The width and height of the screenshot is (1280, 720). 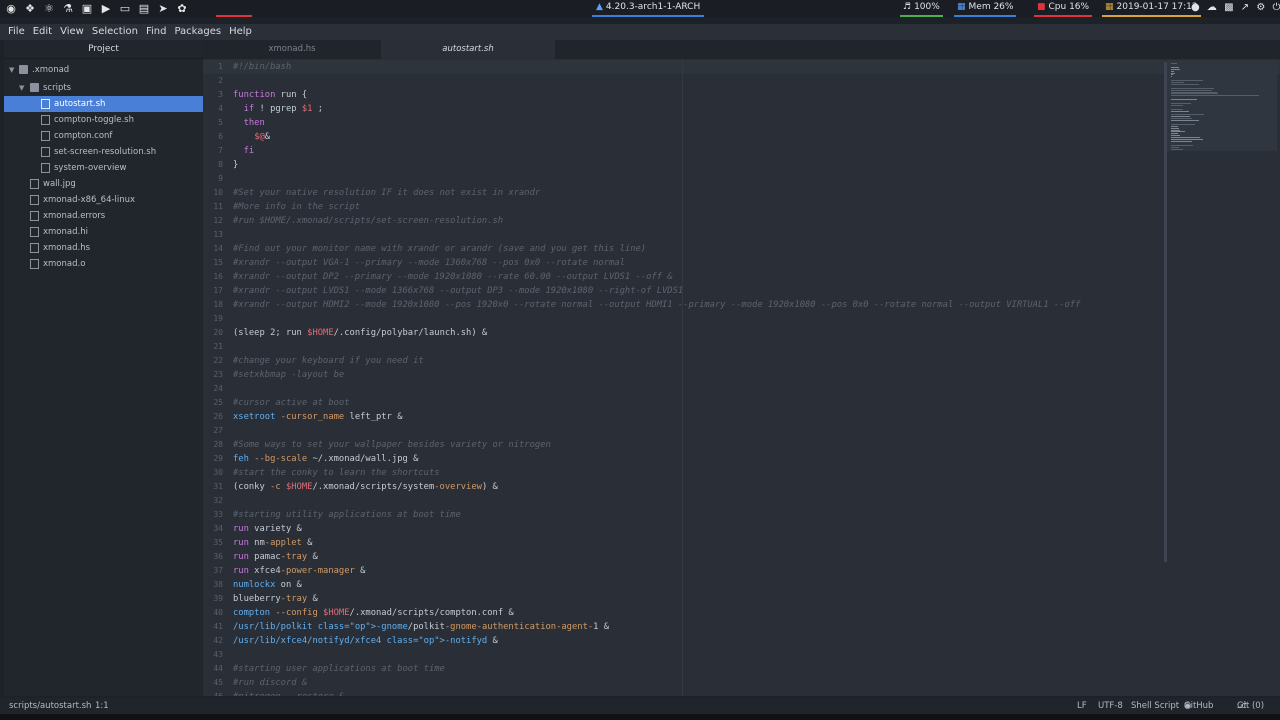 I want to click on paw-icon: ✿, so click(x=182, y=8).